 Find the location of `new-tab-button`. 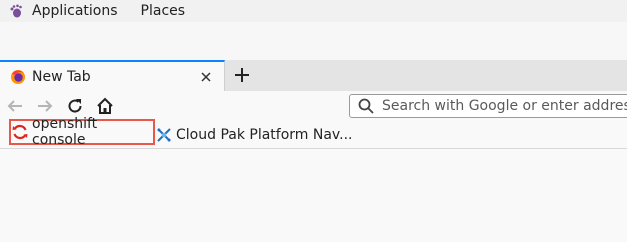

new-tab-button is located at coordinates (242, 75).